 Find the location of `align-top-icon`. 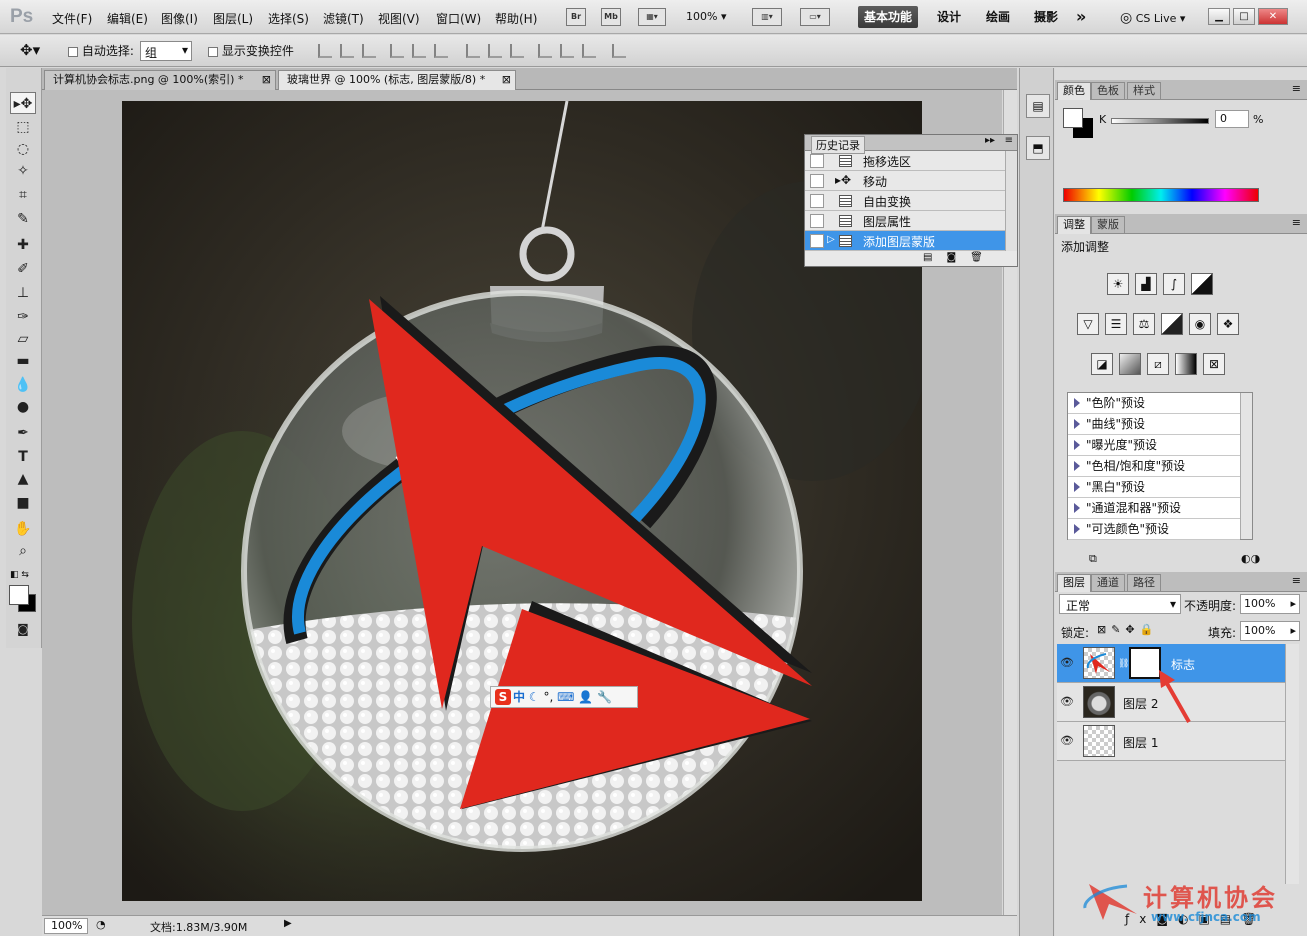

align-top-icon is located at coordinates (325, 51).